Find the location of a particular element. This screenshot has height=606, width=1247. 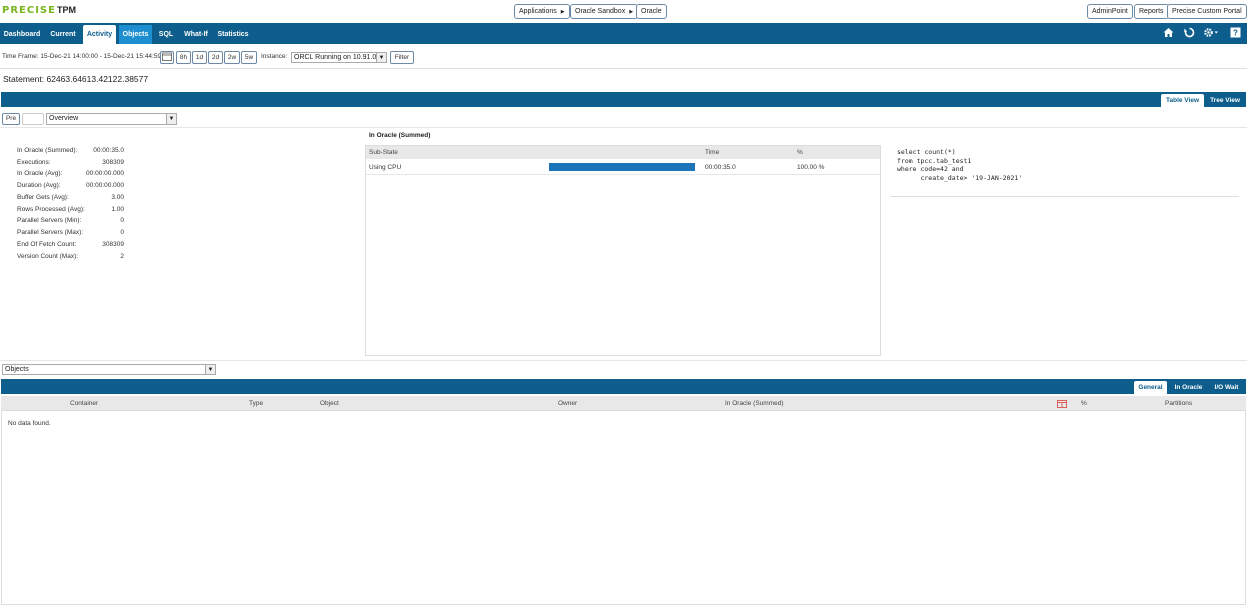

time-cell: 00:00:35.0 is located at coordinates (720, 167).